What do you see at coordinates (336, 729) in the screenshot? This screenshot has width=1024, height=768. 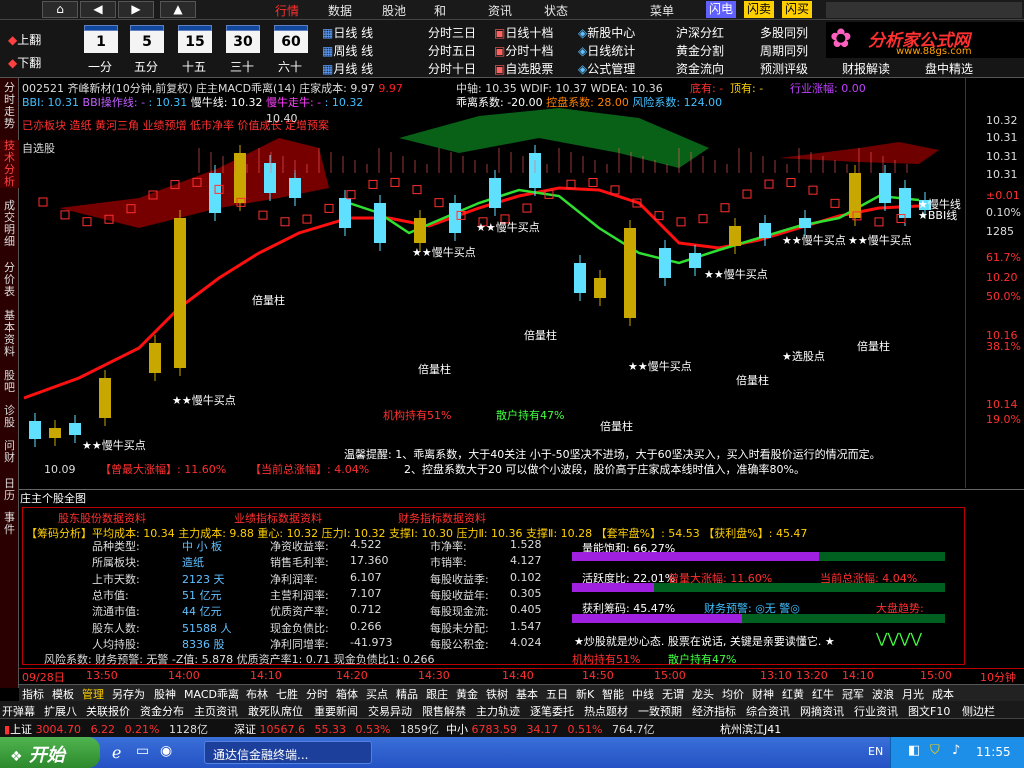 I see `sz-index: 深证 10567.6 55.33 0.53% 1859亿` at bounding box center [336, 729].